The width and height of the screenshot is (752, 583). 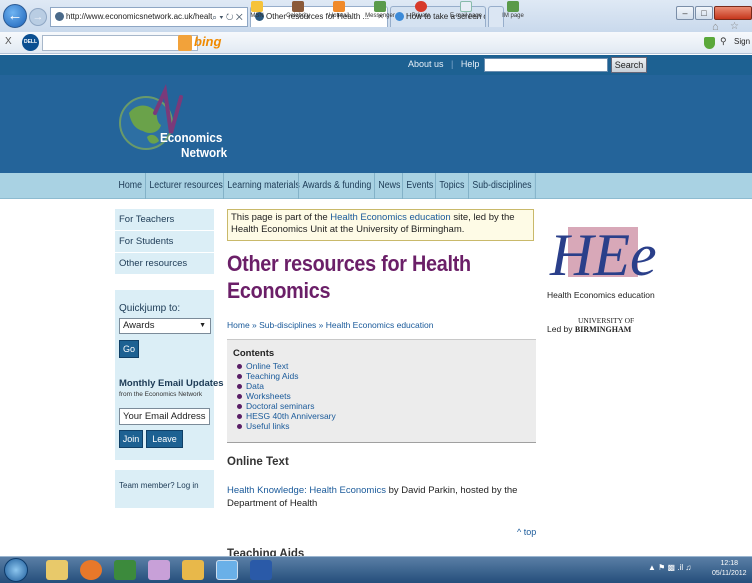 What do you see at coordinates (202, 325) in the screenshot?
I see `chevron-down-icon: ▼` at bounding box center [202, 325].